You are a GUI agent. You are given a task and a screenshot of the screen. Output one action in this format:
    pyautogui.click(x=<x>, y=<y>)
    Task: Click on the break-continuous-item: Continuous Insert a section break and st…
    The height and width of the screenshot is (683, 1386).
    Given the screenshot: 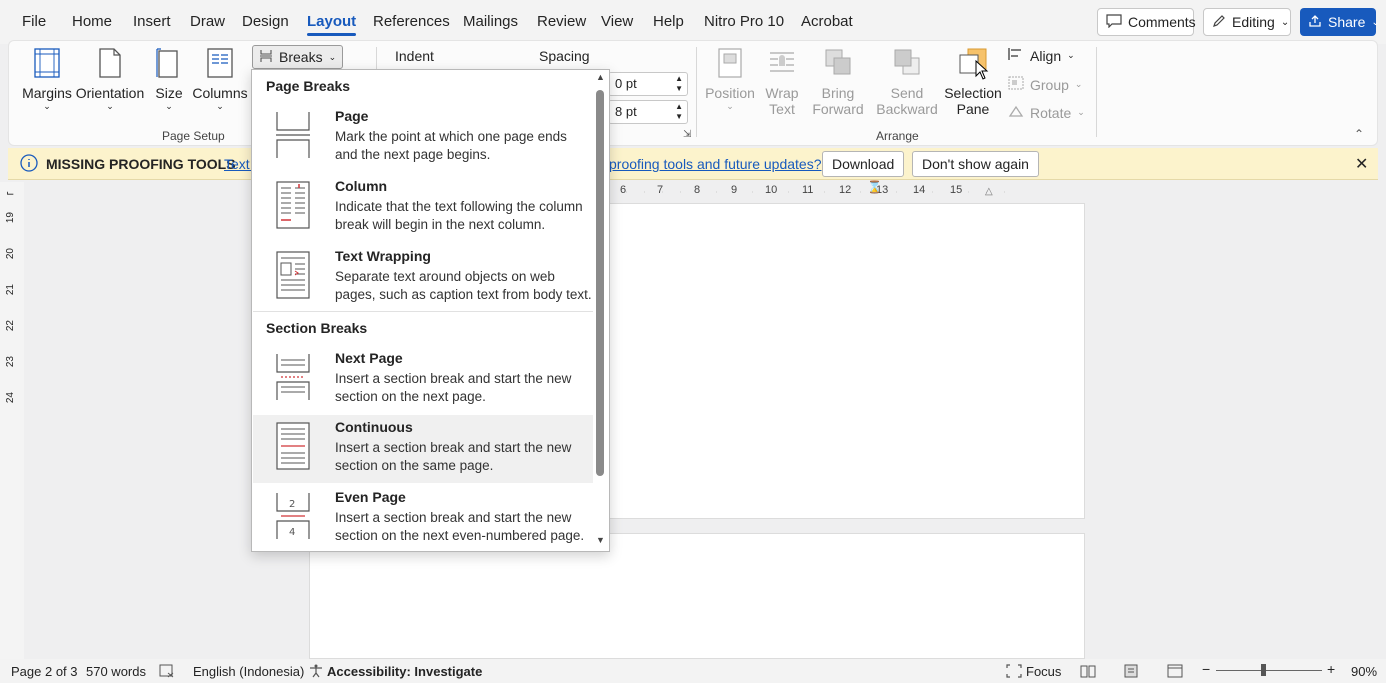 What is the action you would take?
    pyautogui.click(x=423, y=449)
    